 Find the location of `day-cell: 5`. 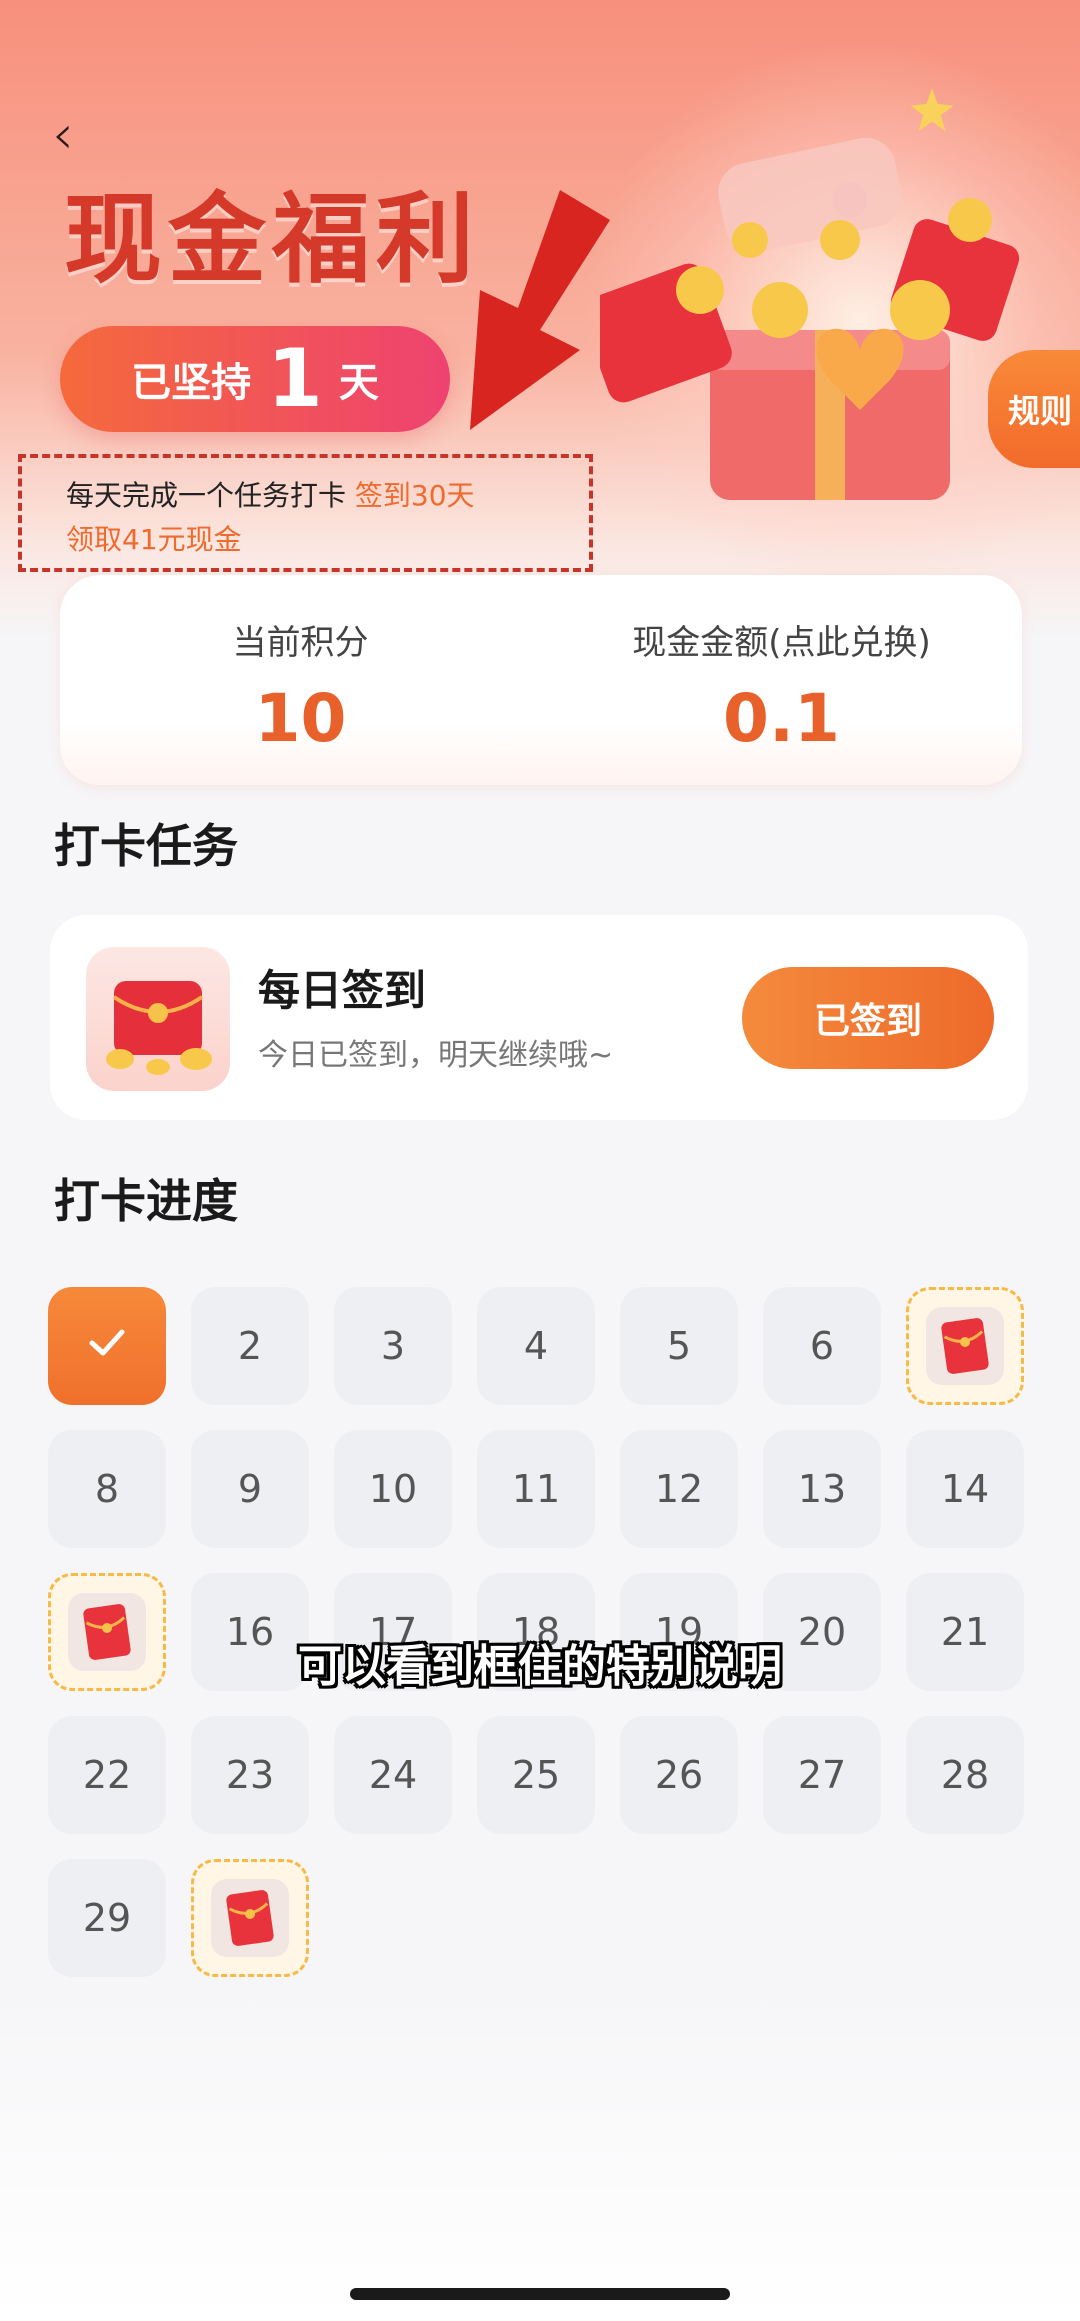

day-cell: 5 is located at coordinates (679, 1346).